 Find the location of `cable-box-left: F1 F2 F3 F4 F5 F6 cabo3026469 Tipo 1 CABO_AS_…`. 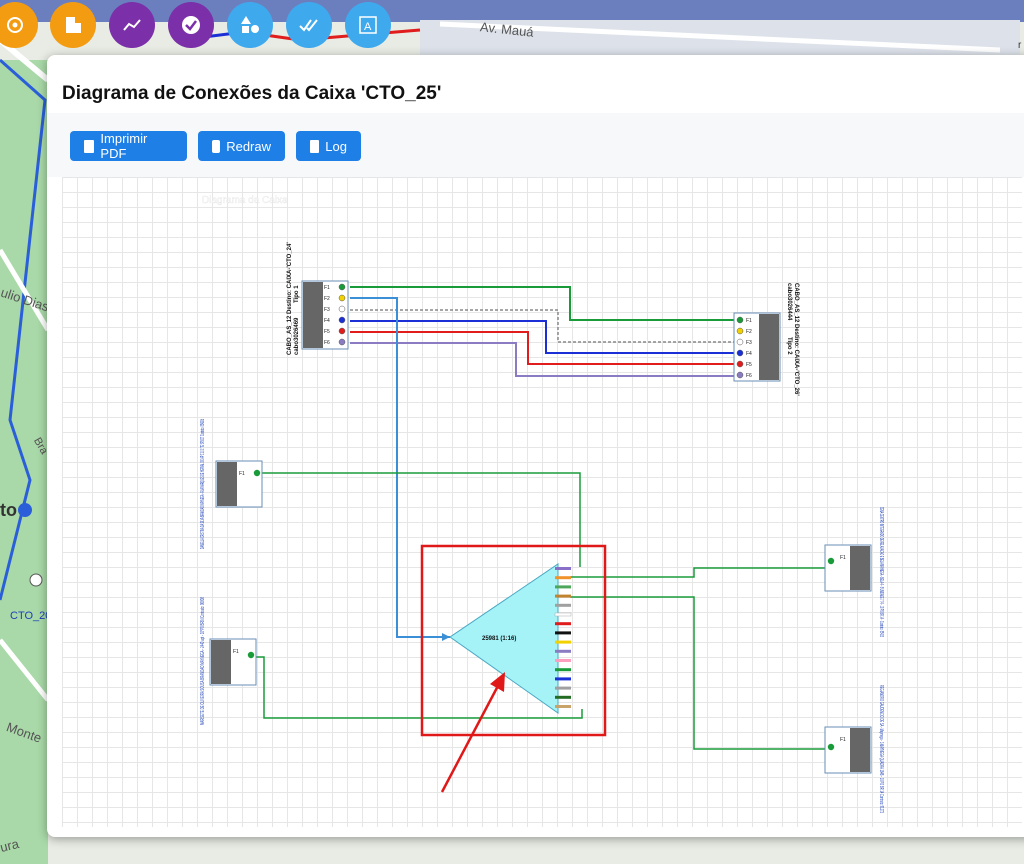

cable-box-left: F1 F2 F3 F4 F5 F6 cabo3026469 Tipo 1 CABO_AS_… is located at coordinates (318, 298).